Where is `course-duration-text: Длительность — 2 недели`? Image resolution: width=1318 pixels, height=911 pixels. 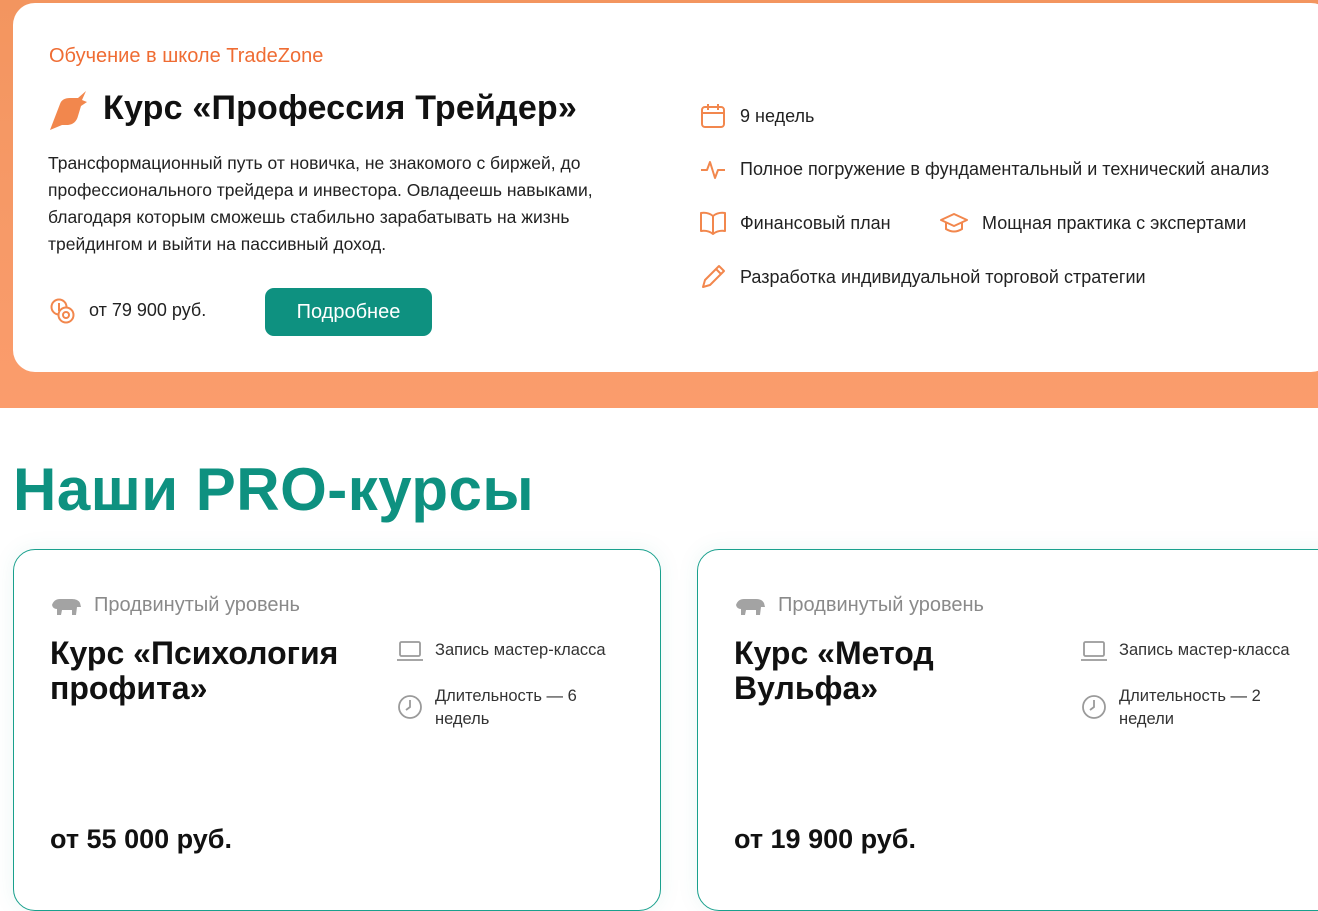 course-duration-text: Длительность — 2 недели is located at coordinates (1190, 707).